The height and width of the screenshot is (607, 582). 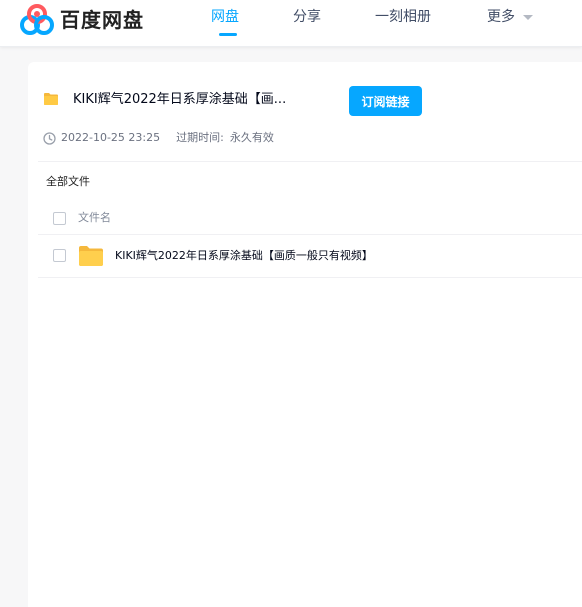 What do you see at coordinates (291, 23) in the screenshot?
I see `top-bar: 百度网盘 网盘 分享 一刻相册 更多` at bounding box center [291, 23].